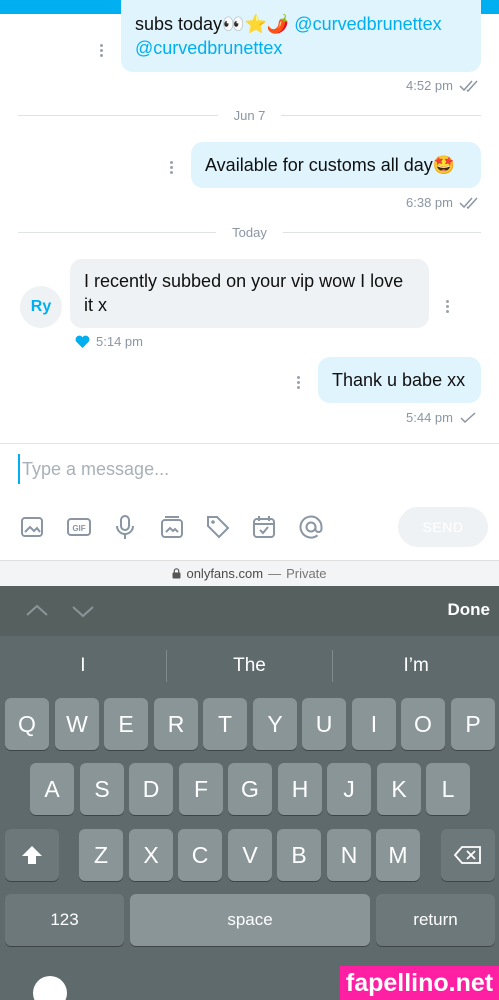  Describe the element at coordinates (151, 789) in the screenshot. I see `key-d: D` at that location.